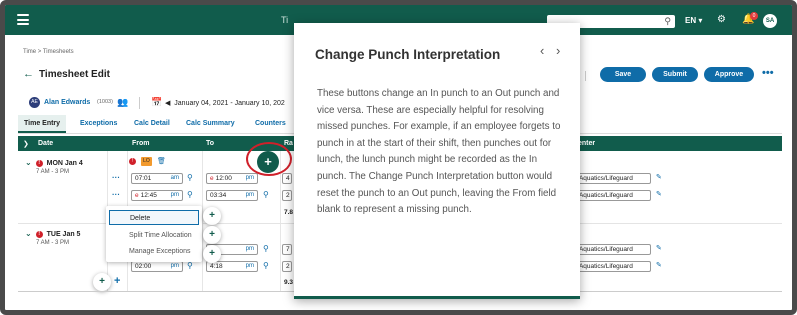 The width and height of the screenshot is (797, 315). What do you see at coordinates (26, 144) in the screenshot?
I see `expand-all-icon: ❯` at bounding box center [26, 144].